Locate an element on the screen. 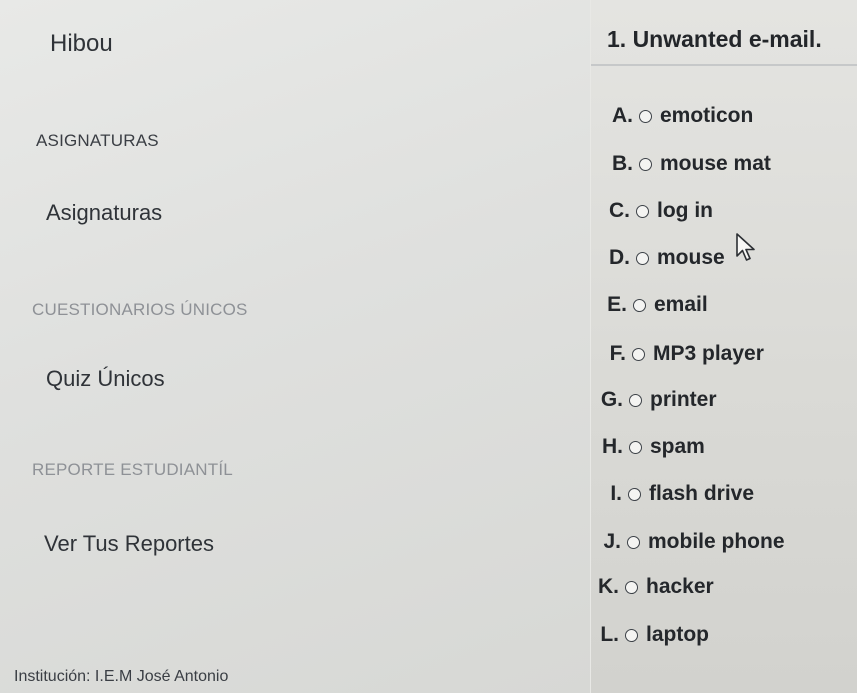 This screenshot has height=693, width=857. choice-letter: B. is located at coordinates (622, 163).